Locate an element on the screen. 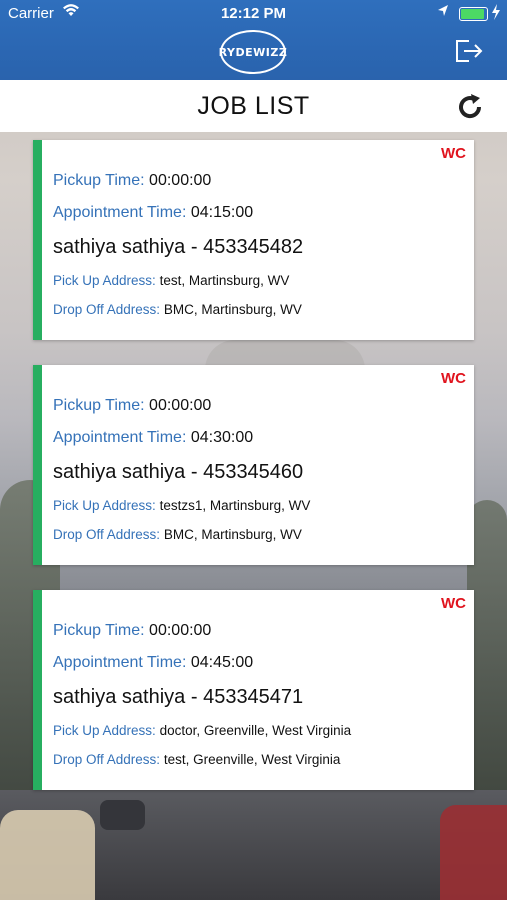 The height and width of the screenshot is (900, 507). title-bar: JOB LIST is located at coordinates (253, 106).